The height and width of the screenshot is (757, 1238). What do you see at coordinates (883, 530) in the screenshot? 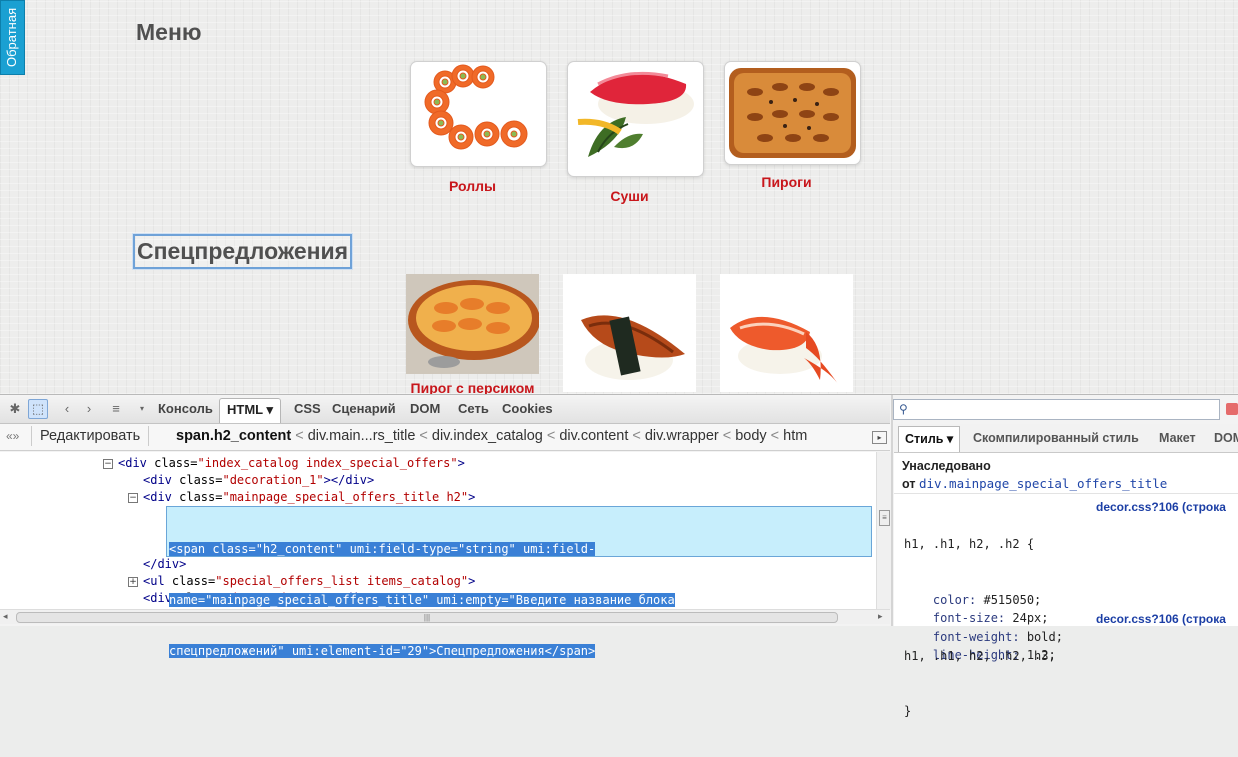
I see `html-vertical-scrollbar: ≡` at bounding box center [883, 530].